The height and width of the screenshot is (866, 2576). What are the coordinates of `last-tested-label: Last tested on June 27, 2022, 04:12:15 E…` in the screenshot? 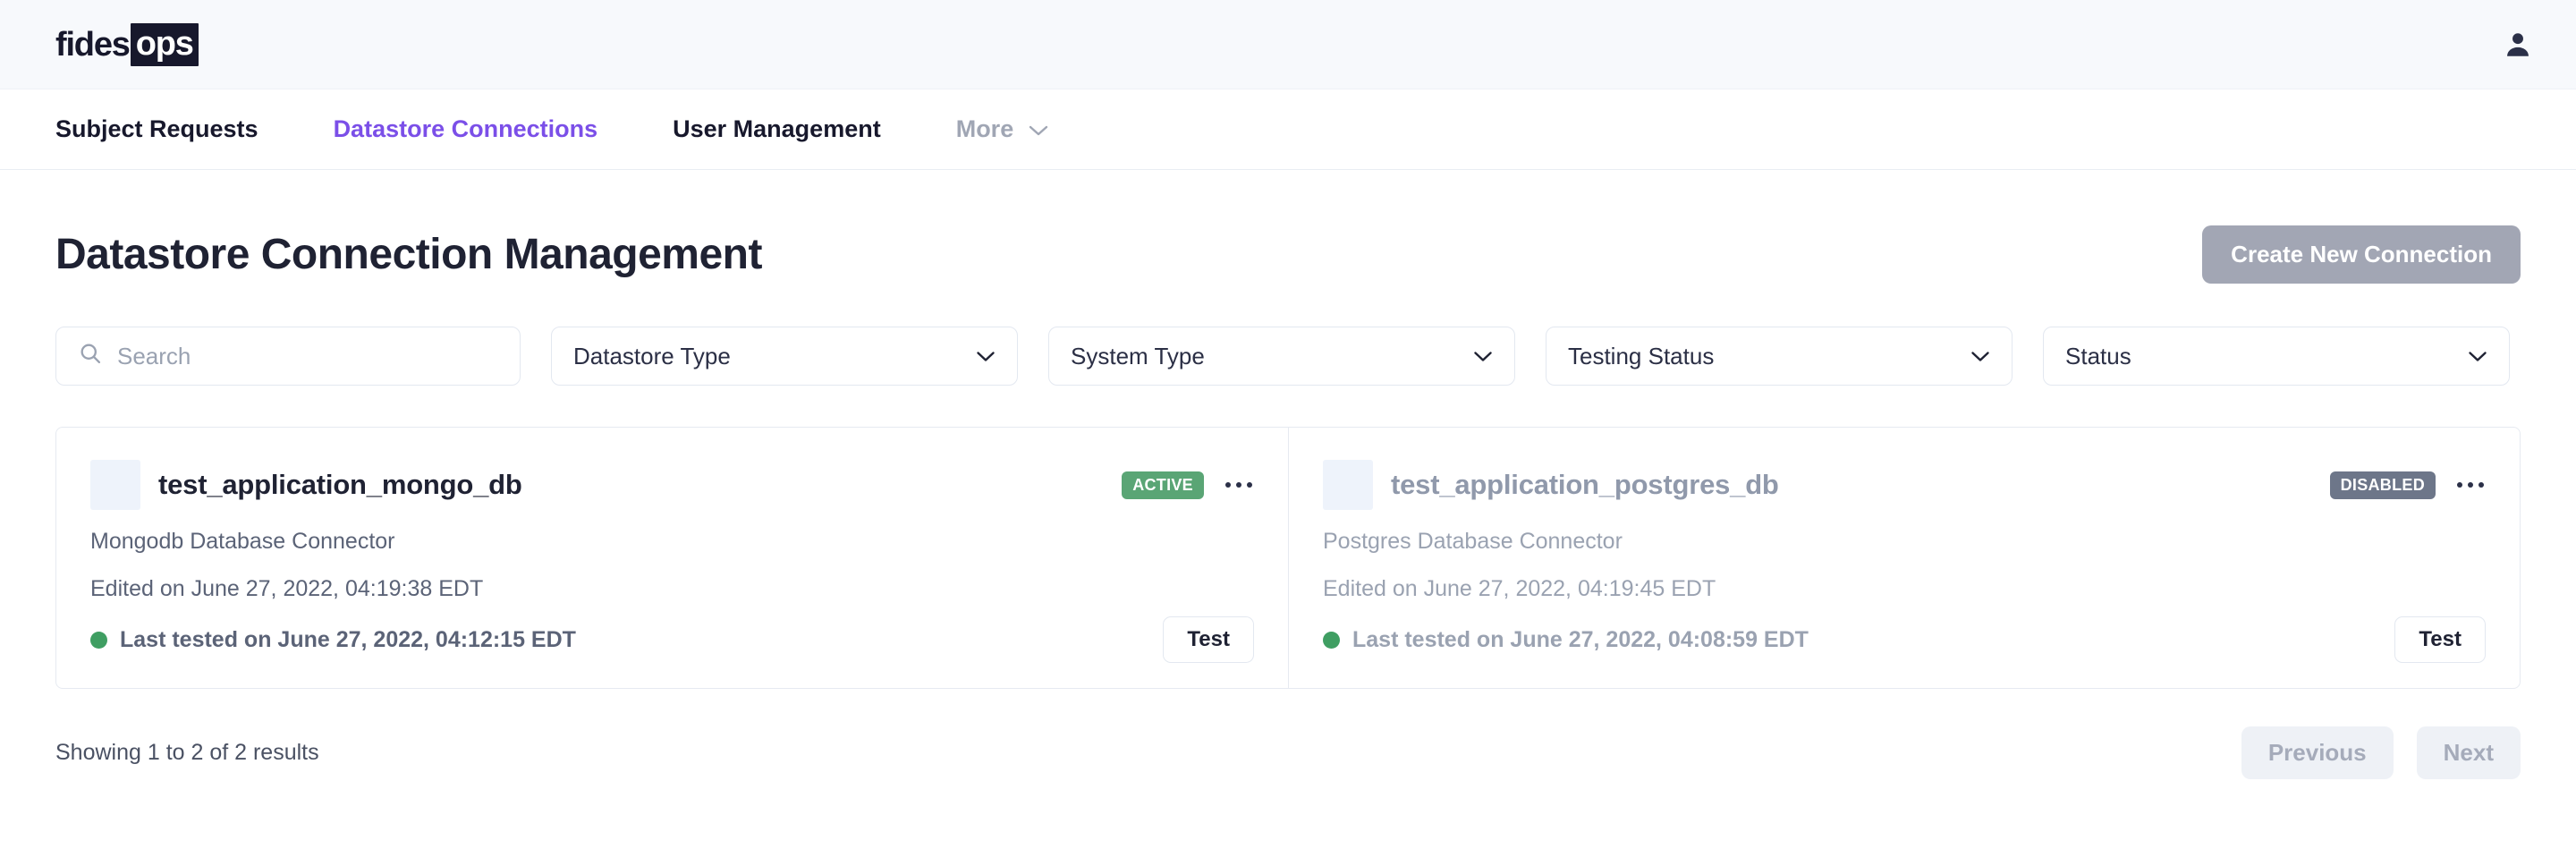 It's located at (348, 639).